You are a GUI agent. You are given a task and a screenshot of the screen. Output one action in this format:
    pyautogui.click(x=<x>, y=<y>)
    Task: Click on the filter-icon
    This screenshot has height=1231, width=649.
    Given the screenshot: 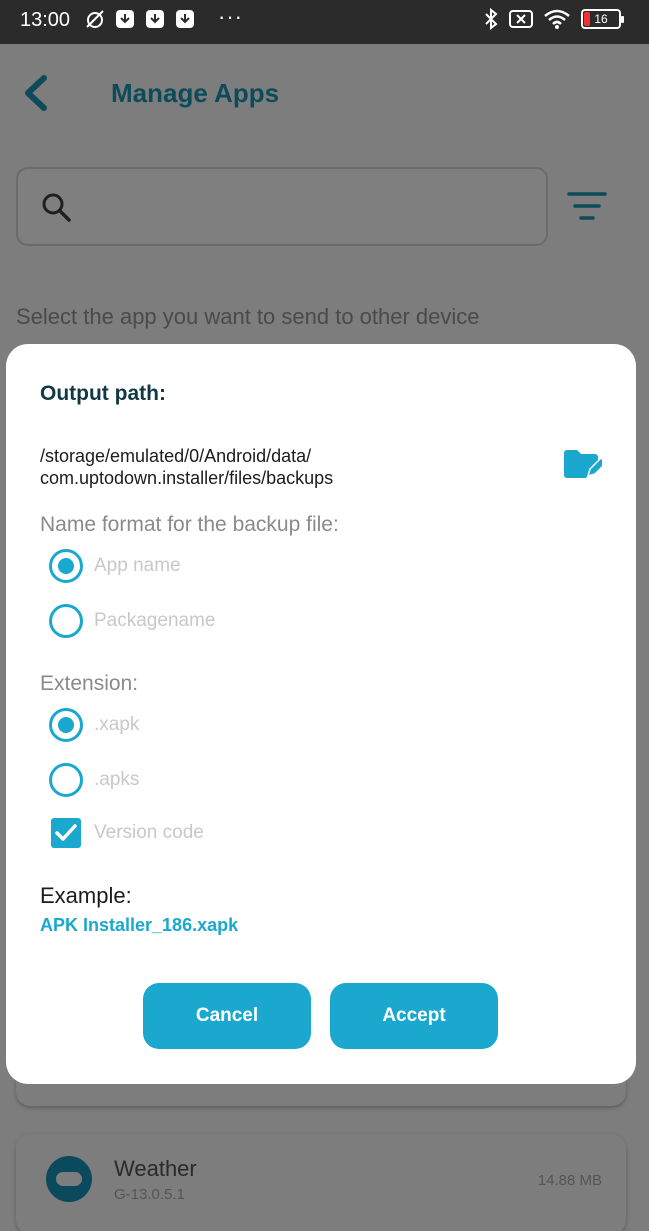 What is the action you would take?
    pyautogui.click(x=587, y=207)
    